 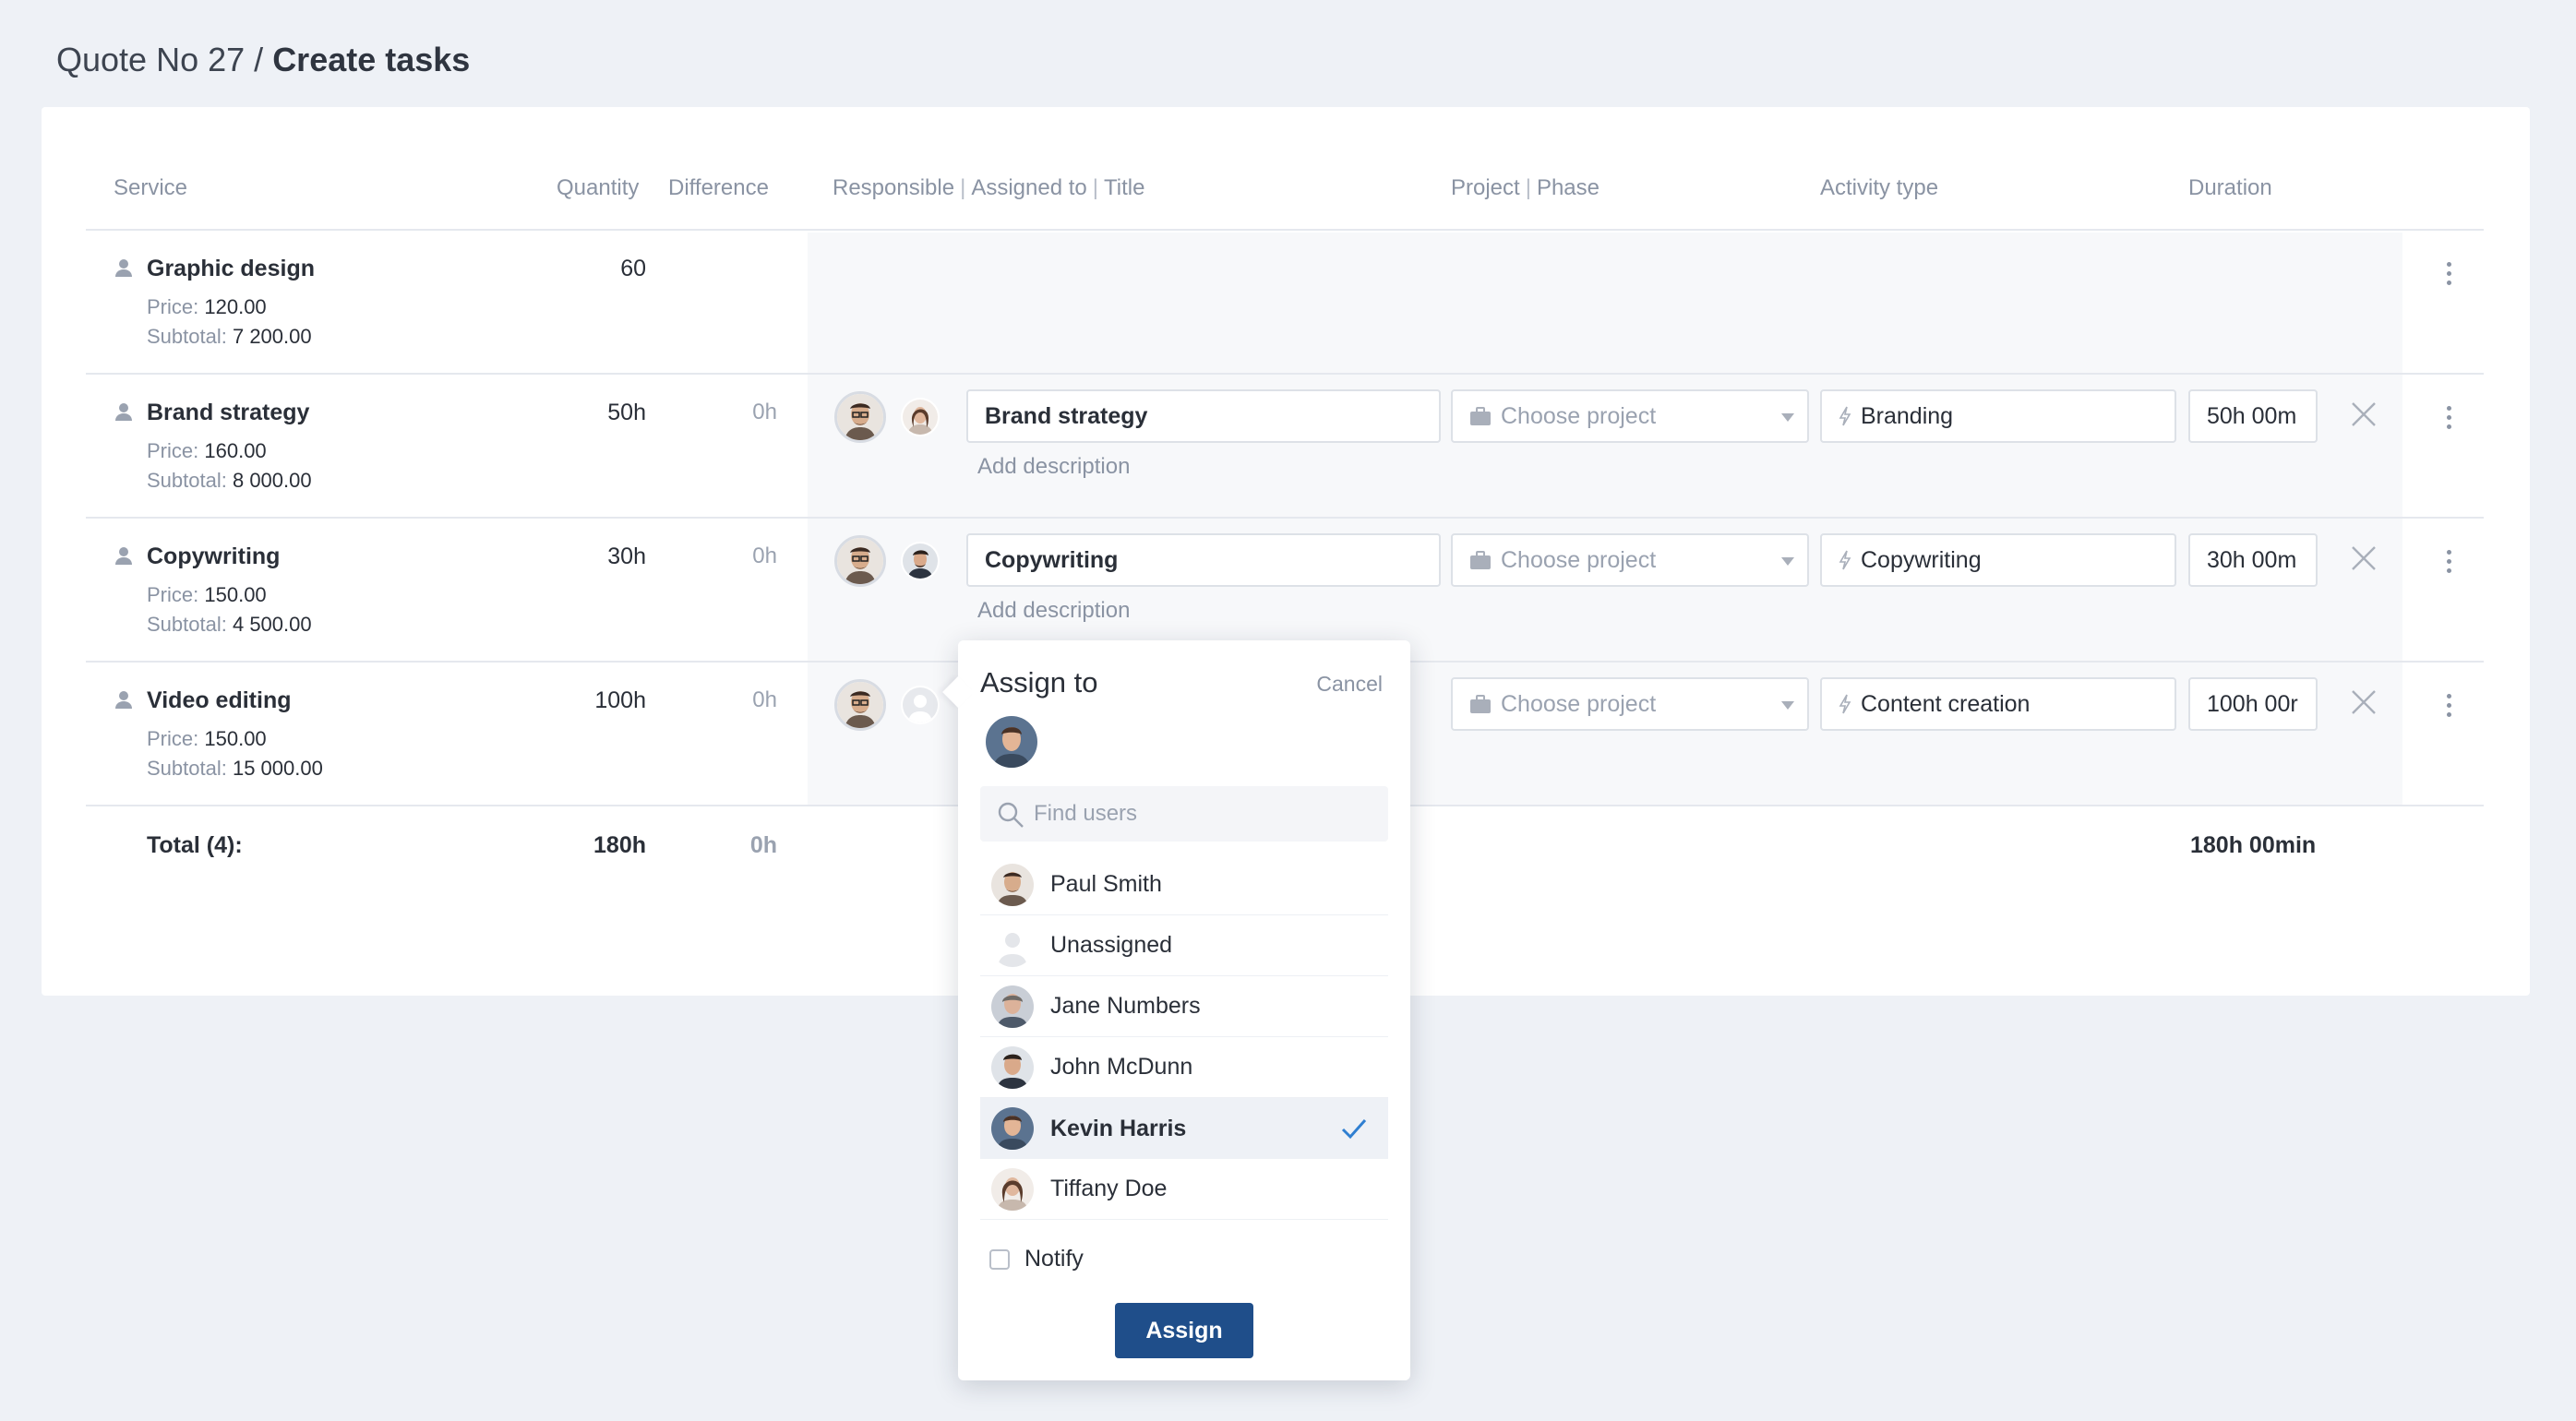 I want to click on user-option: Paul Smith, so click(x=1184, y=884).